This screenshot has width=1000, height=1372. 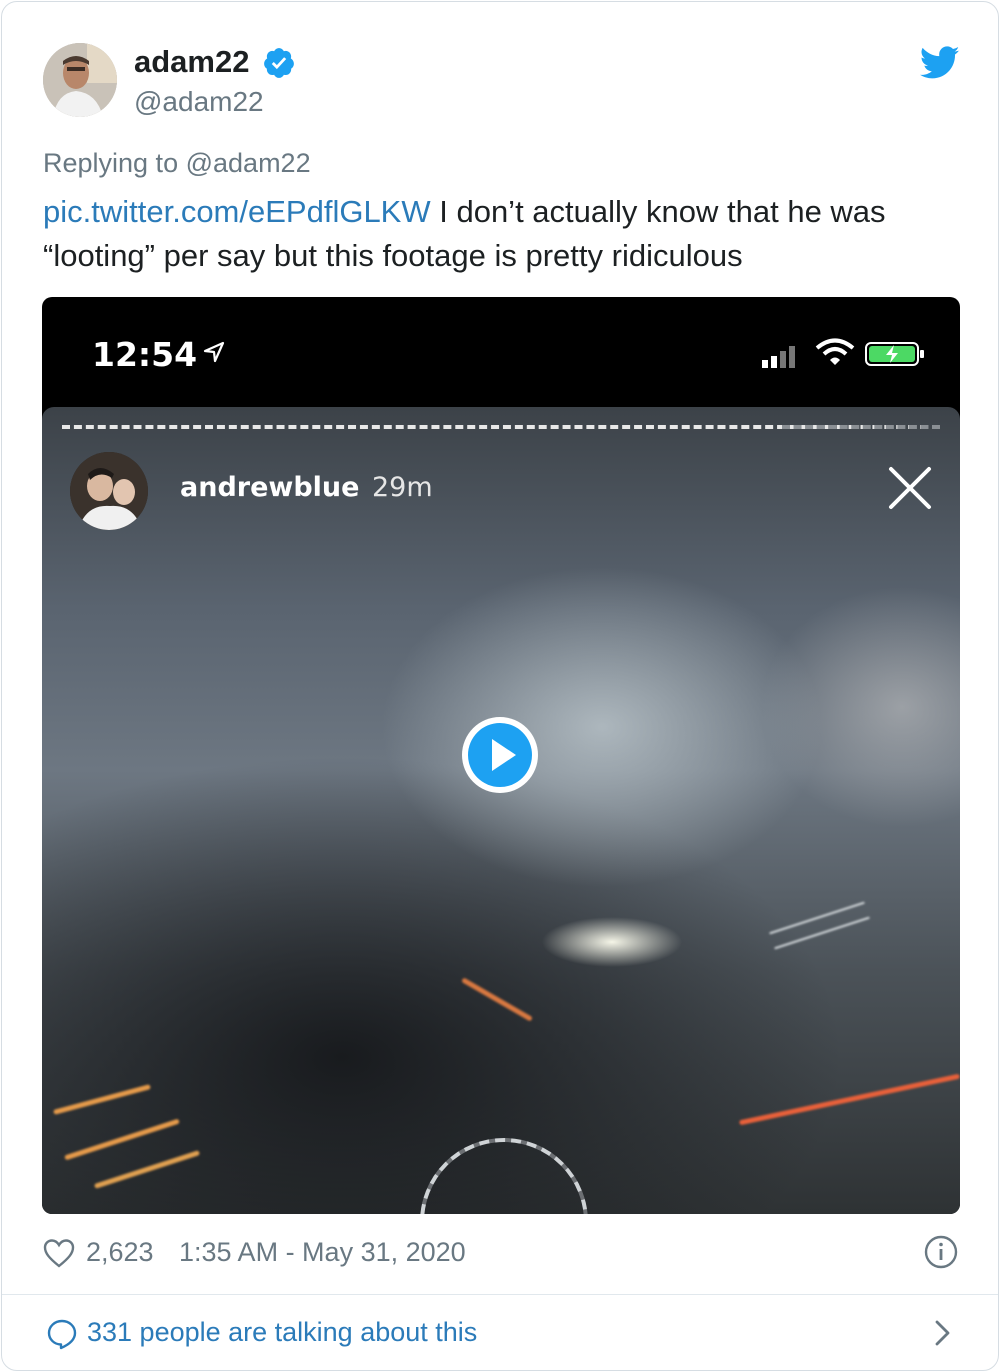 What do you see at coordinates (120, 1252) in the screenshot?
I see `like-count: 2,623` at bounding box center [120, 1252].